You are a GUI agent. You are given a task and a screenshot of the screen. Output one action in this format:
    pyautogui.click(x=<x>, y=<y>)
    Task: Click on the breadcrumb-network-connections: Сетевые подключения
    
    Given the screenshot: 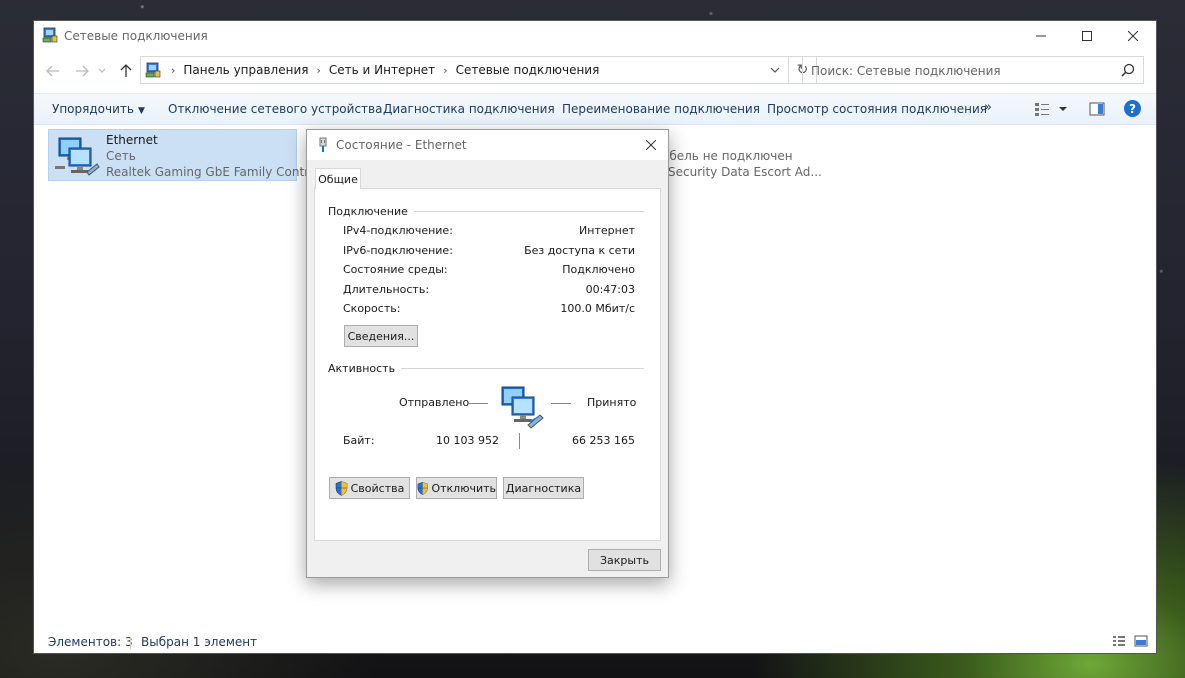 What is the action you would take?
    pyautogui.click(x=528, y=70)
    